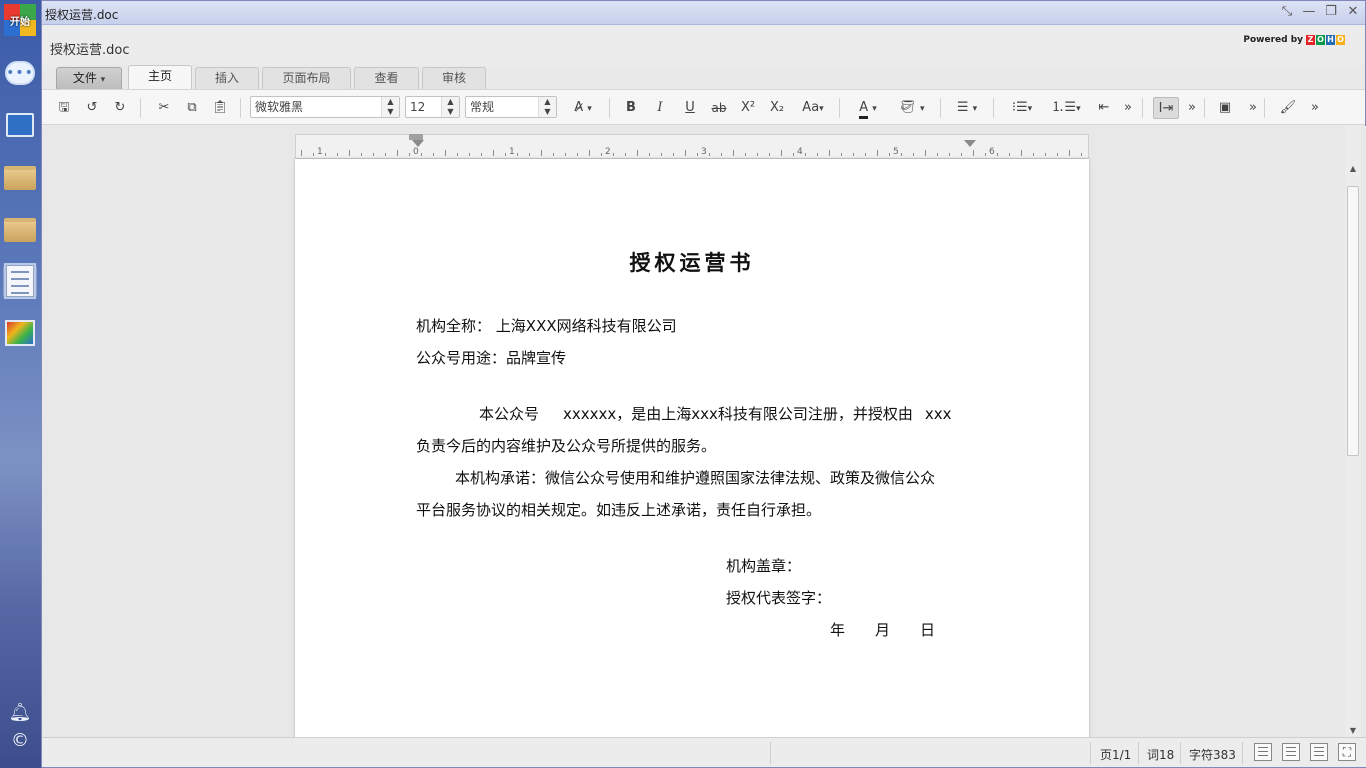  I want to click on writer-app-button, so click(20, 281).